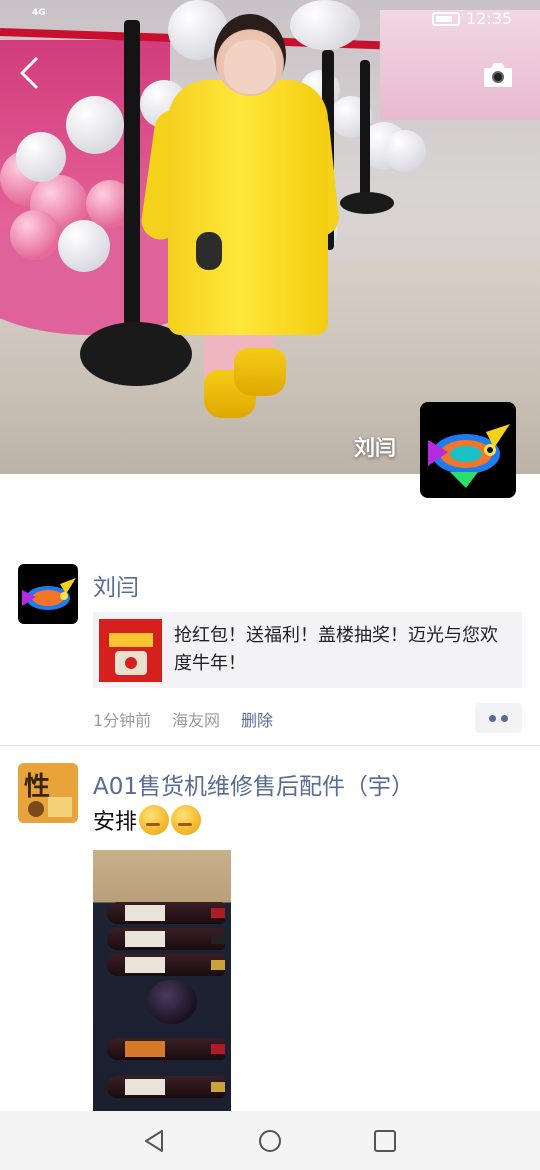 The height and width of the screenshot is (1170, 540). I want to click on shared-link-card: 抢红包！送福利！盖楼抽奖！迈光与您欢度牛年！, so click(307, 650).